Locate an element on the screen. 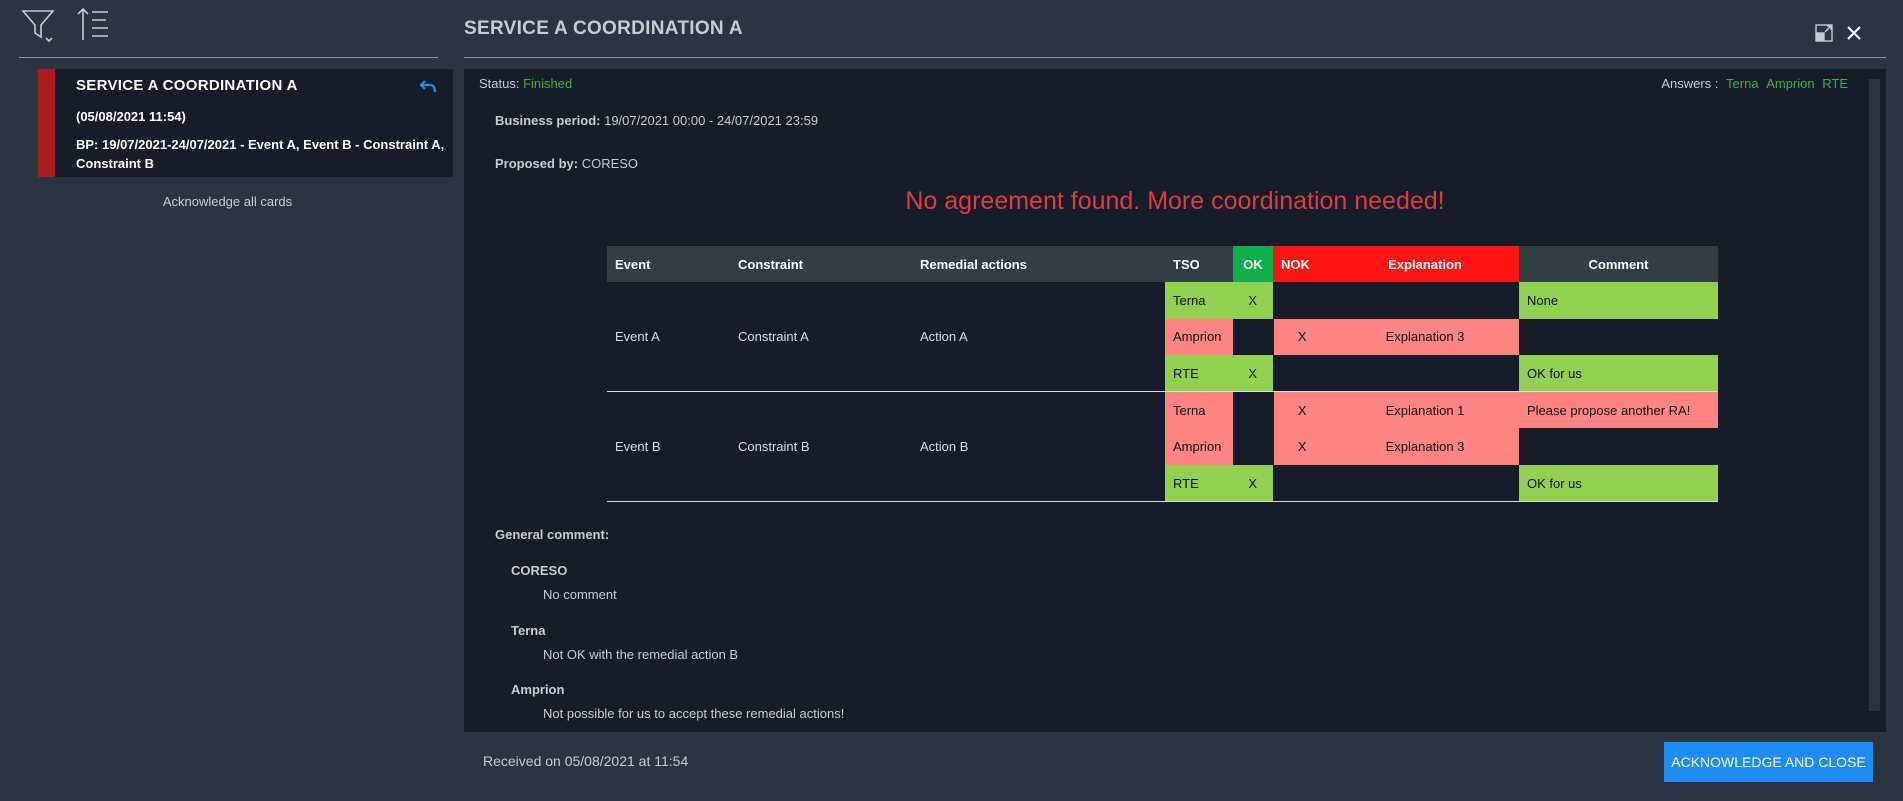 Image resolution: width=1903 pixels, height=801 pixels. received-timestamp: Received on 05/08/2021 at 11:54 is located at coordinates (586, 761).